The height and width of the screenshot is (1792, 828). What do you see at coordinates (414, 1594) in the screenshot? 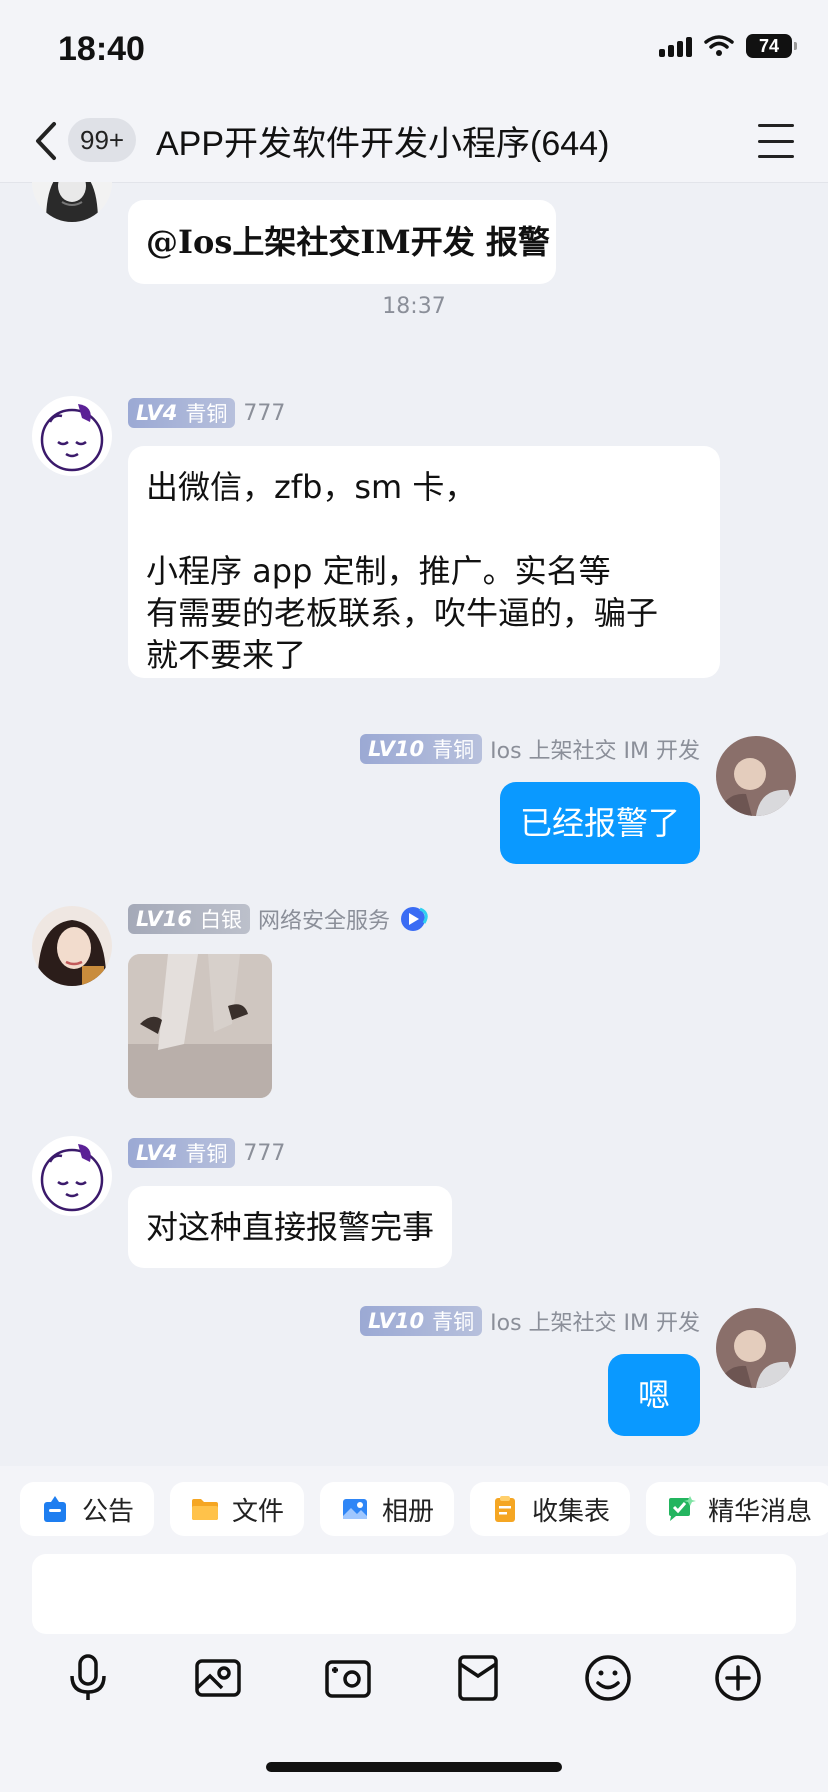
I see `message-input` at bounding box center [414, 1594].